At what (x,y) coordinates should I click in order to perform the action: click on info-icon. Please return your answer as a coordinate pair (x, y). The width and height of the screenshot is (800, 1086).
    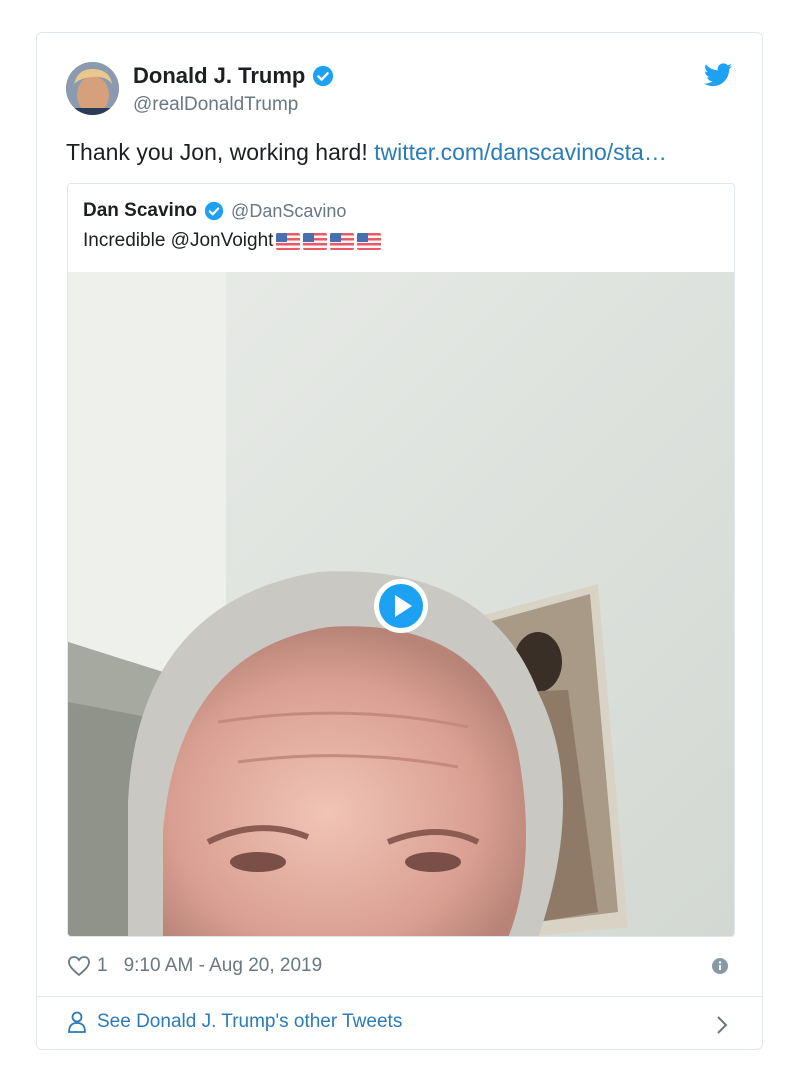
    Looking at the image, I should click on (720, 966).